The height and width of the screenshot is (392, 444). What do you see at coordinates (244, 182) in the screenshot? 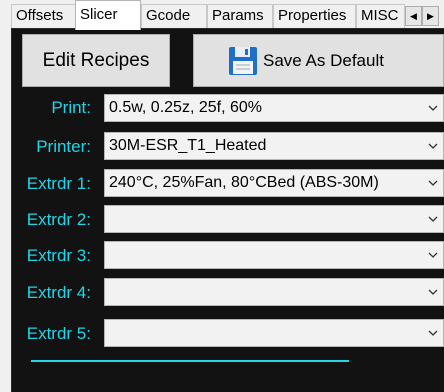
I see `extruder-1-select-value: 240°C, 25%Fan, 80°CBed (ABS-30M)` at bounding box center [244, 182].